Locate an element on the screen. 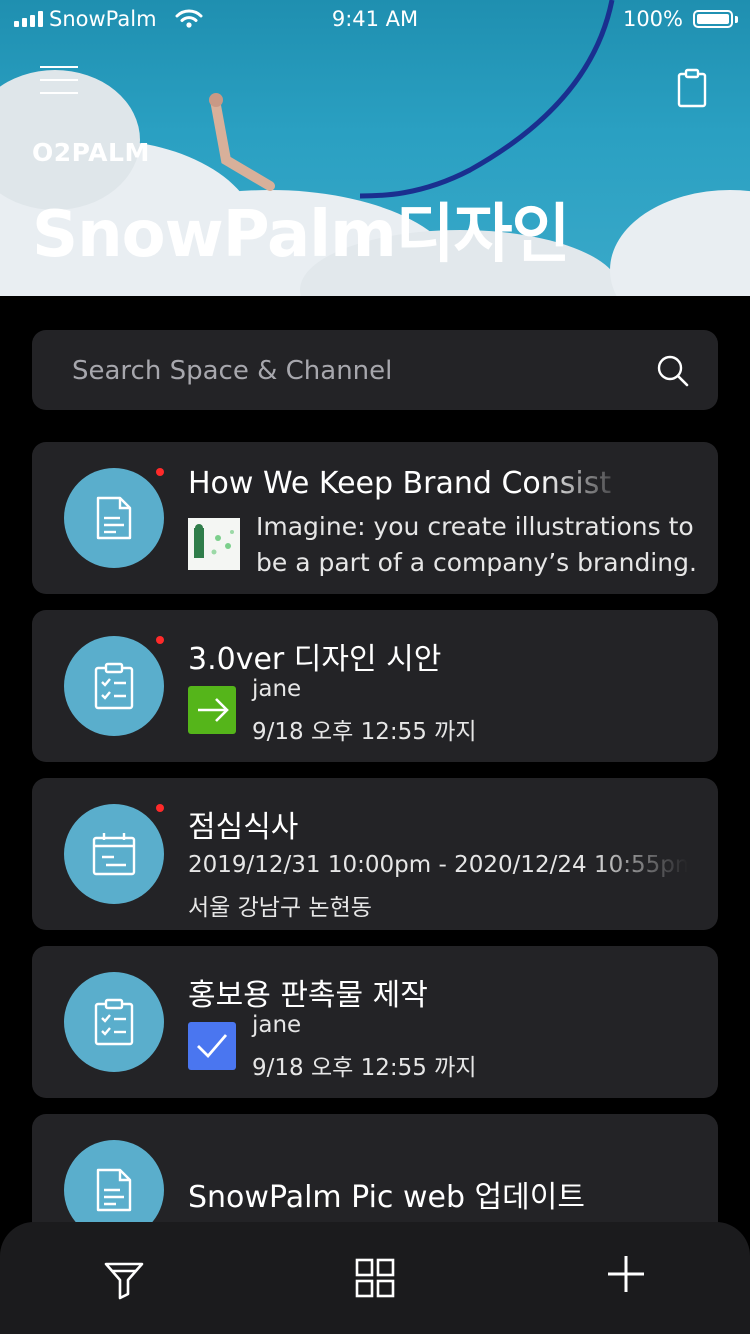 The width and height of the screenshot is (750, 1334). workspace-brand: O2PALM is located at coordinates (91, 152).